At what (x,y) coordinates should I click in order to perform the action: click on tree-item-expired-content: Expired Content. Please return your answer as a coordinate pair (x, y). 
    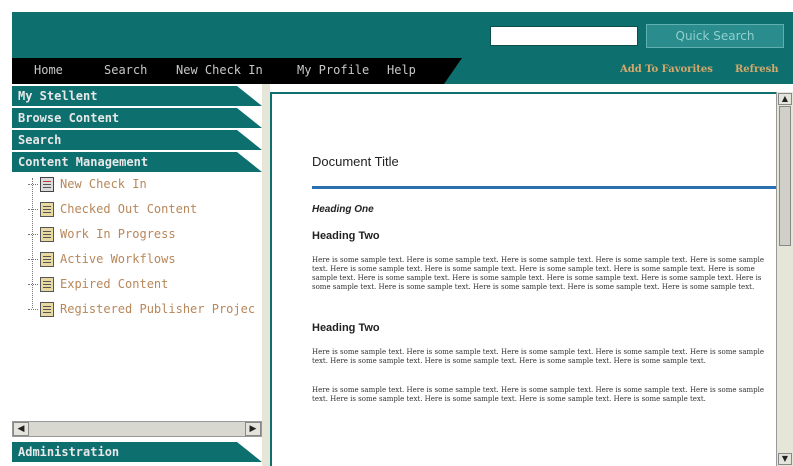
    Looking at the image, I should click on (98, 284).